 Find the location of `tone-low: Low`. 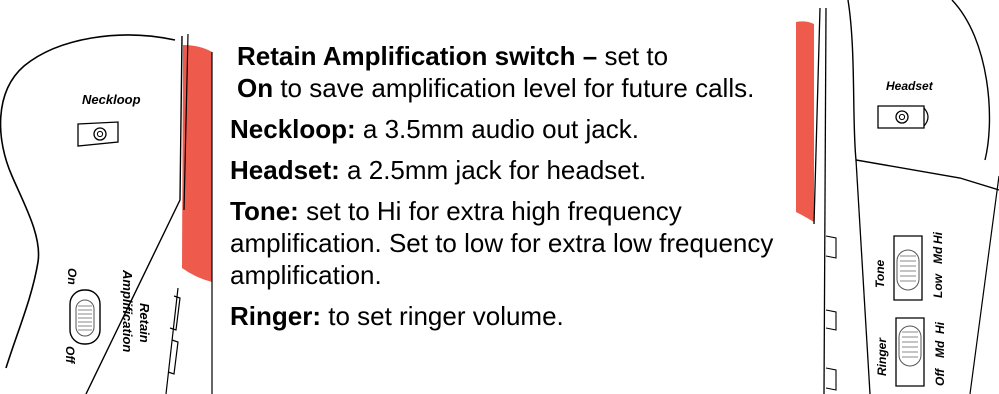

tone-low: Low is located at coordinates (938, 285).